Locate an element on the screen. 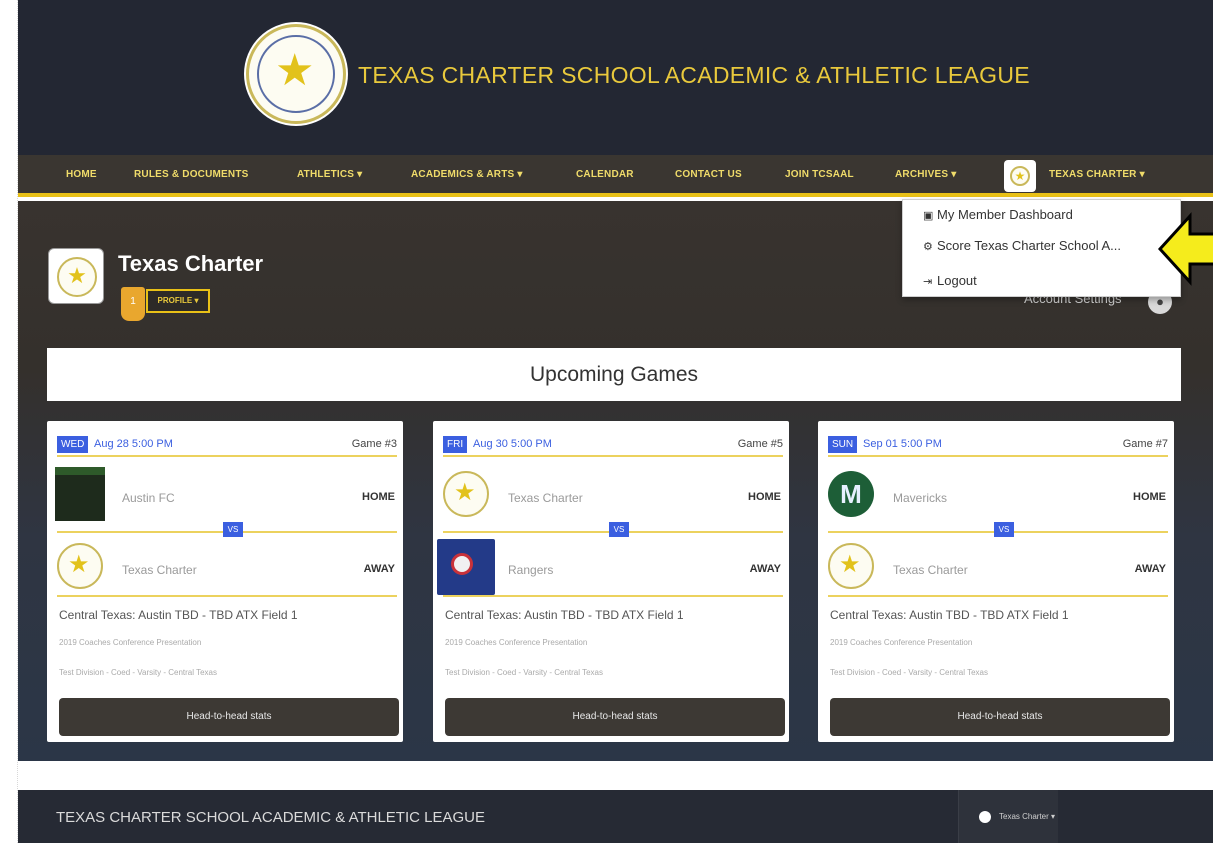 The image size is (1213, 843). upcoming-games-title: Upcoming Games is located at coordinates (614, 374).